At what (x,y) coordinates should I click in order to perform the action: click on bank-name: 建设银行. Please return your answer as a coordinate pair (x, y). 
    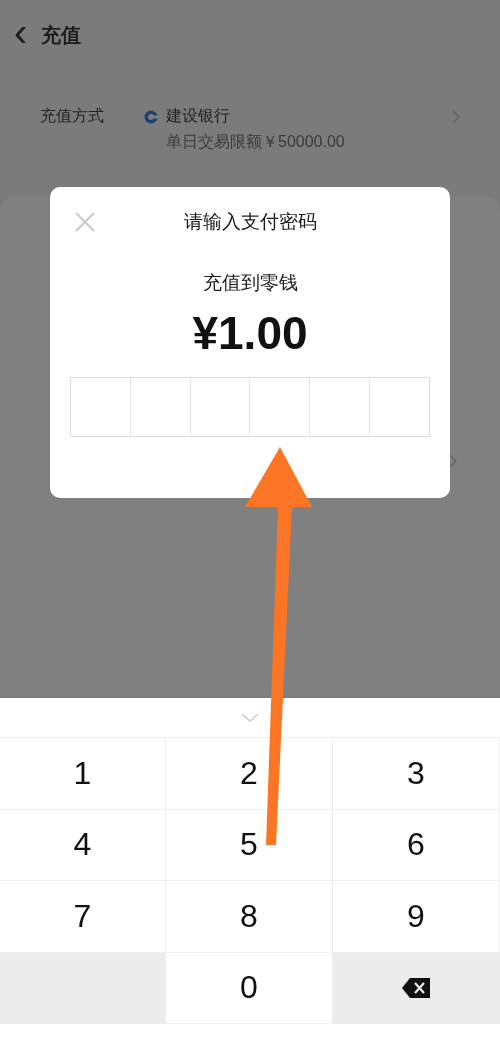
    Looking at the image, I should click on (198, 116).